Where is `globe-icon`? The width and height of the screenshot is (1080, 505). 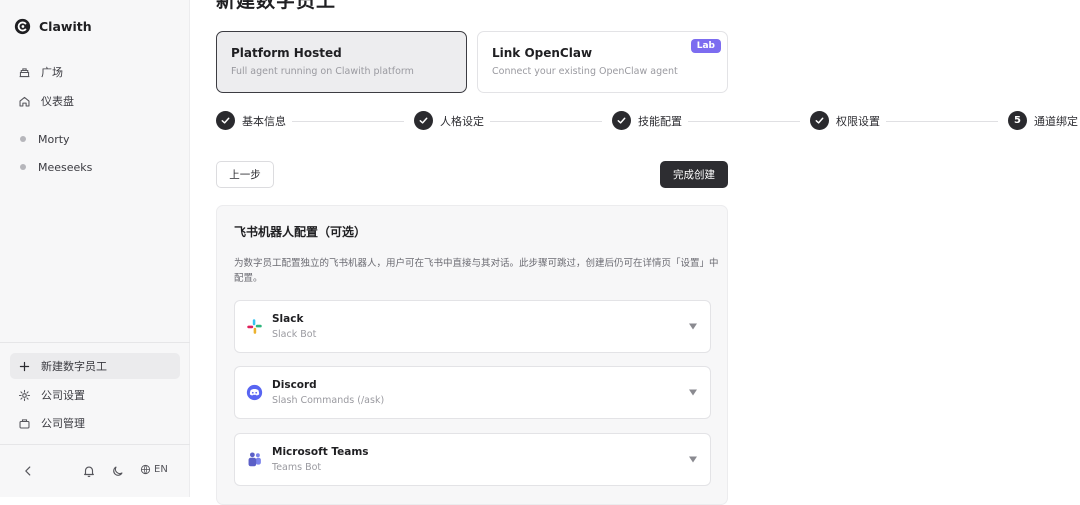
globe-icon is located at coordinates (145, 469).